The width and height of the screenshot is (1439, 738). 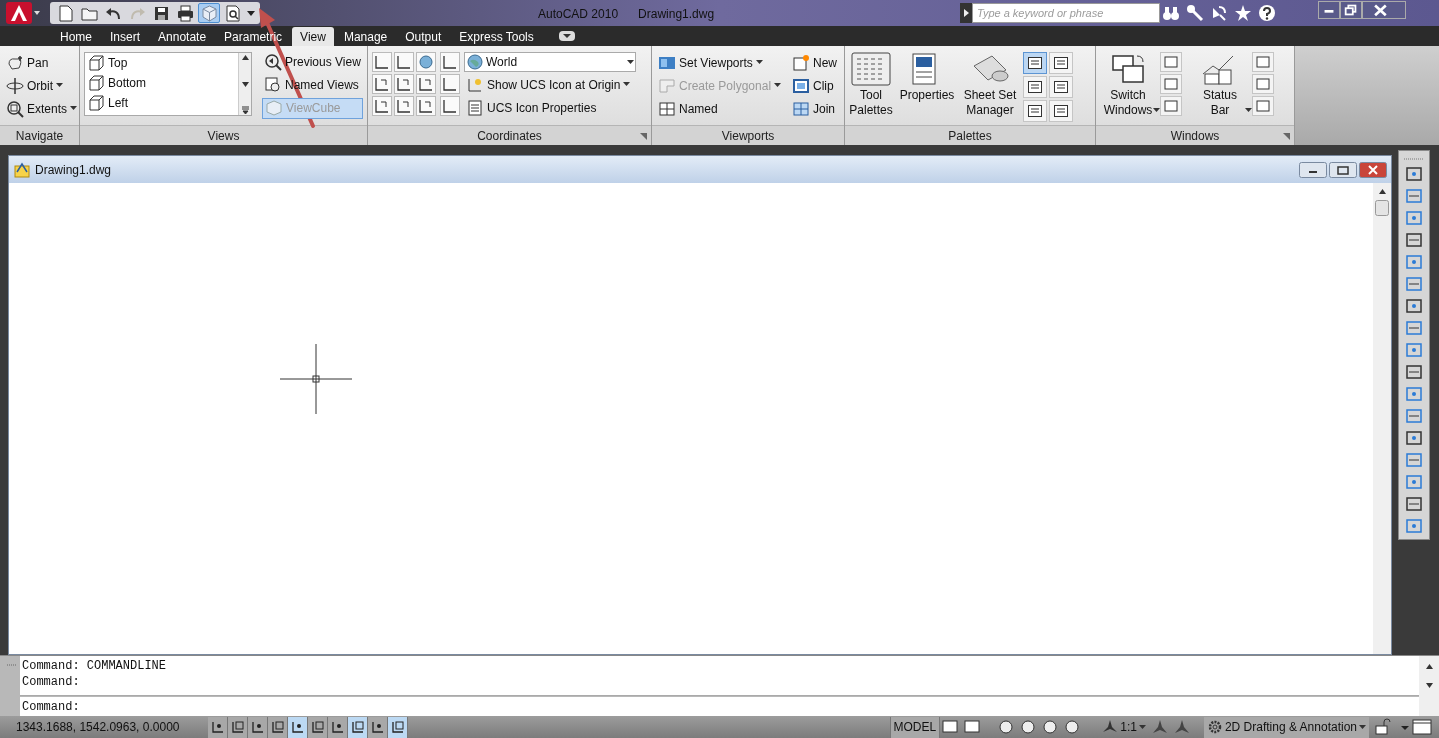 I want to click on window-icon, so click(x=1035, y=63).